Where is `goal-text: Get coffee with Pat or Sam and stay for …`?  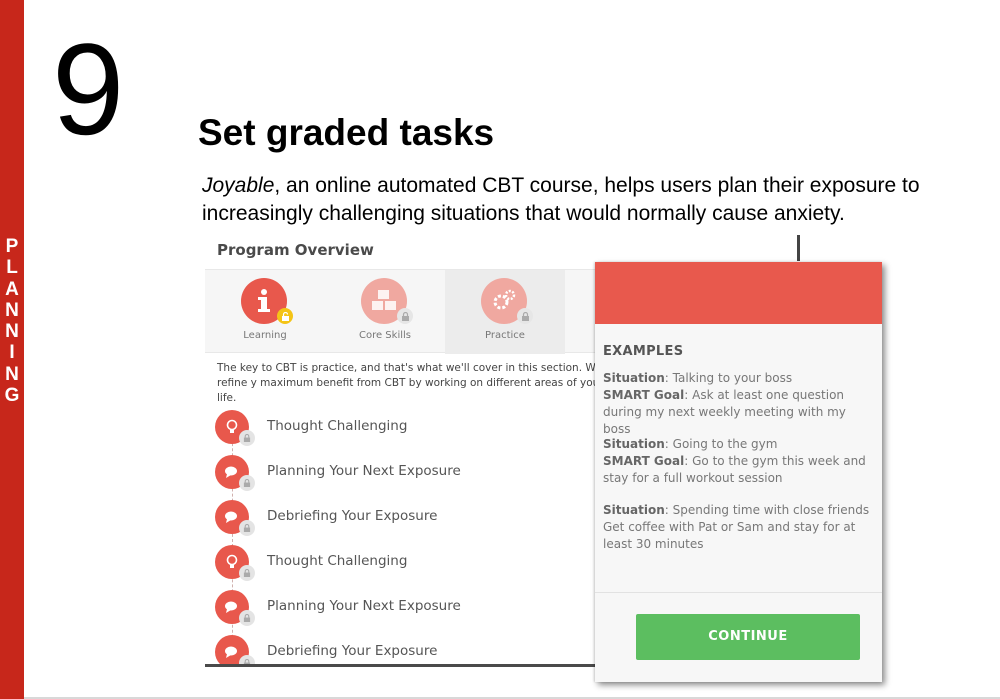
goal-text: Get coffee with Pat or Sam and stay for … is located at coordinates (729, 535).